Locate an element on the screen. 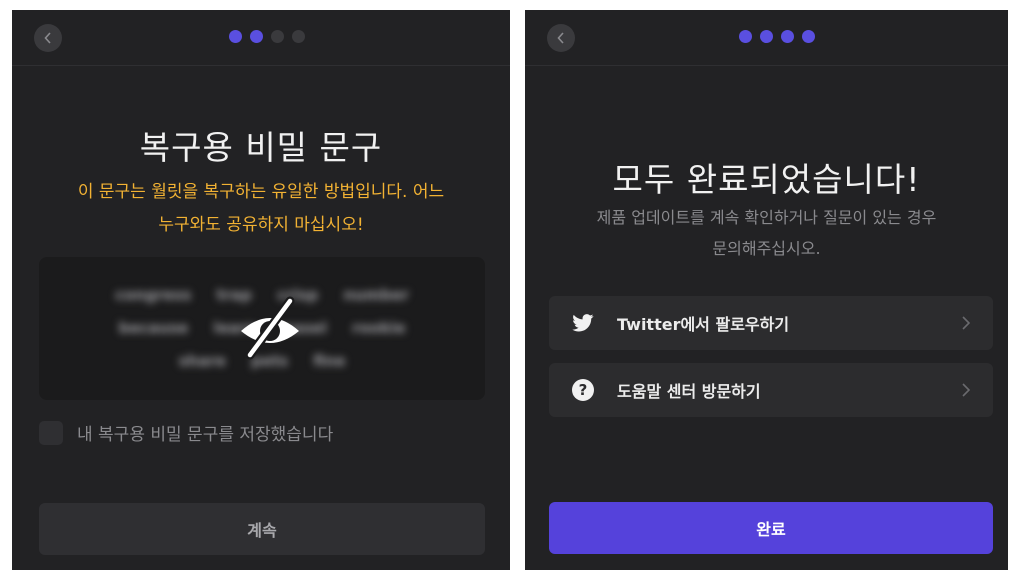 This screenshot has width=1016, height=577. subtitle-line-1: 제품 업데이트를 계속 확인하거나 질문이 있는 경우 is located at coordinates (766, 217).